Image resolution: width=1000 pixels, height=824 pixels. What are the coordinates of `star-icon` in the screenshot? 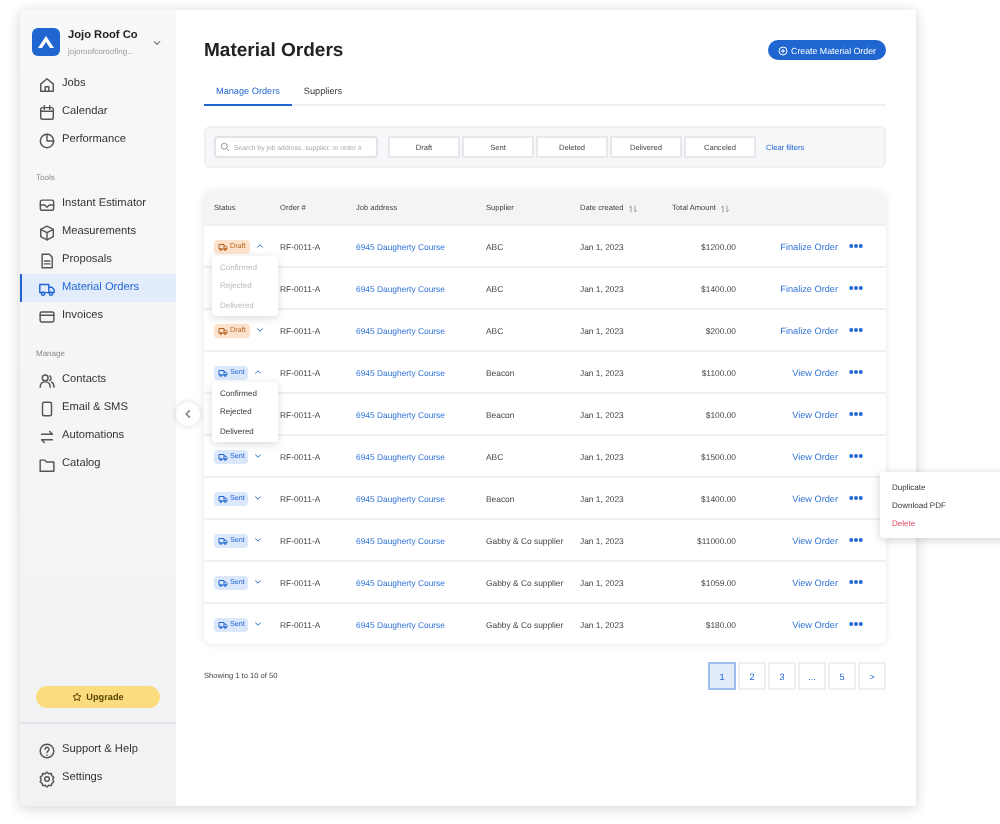 It's located at (77, 697).